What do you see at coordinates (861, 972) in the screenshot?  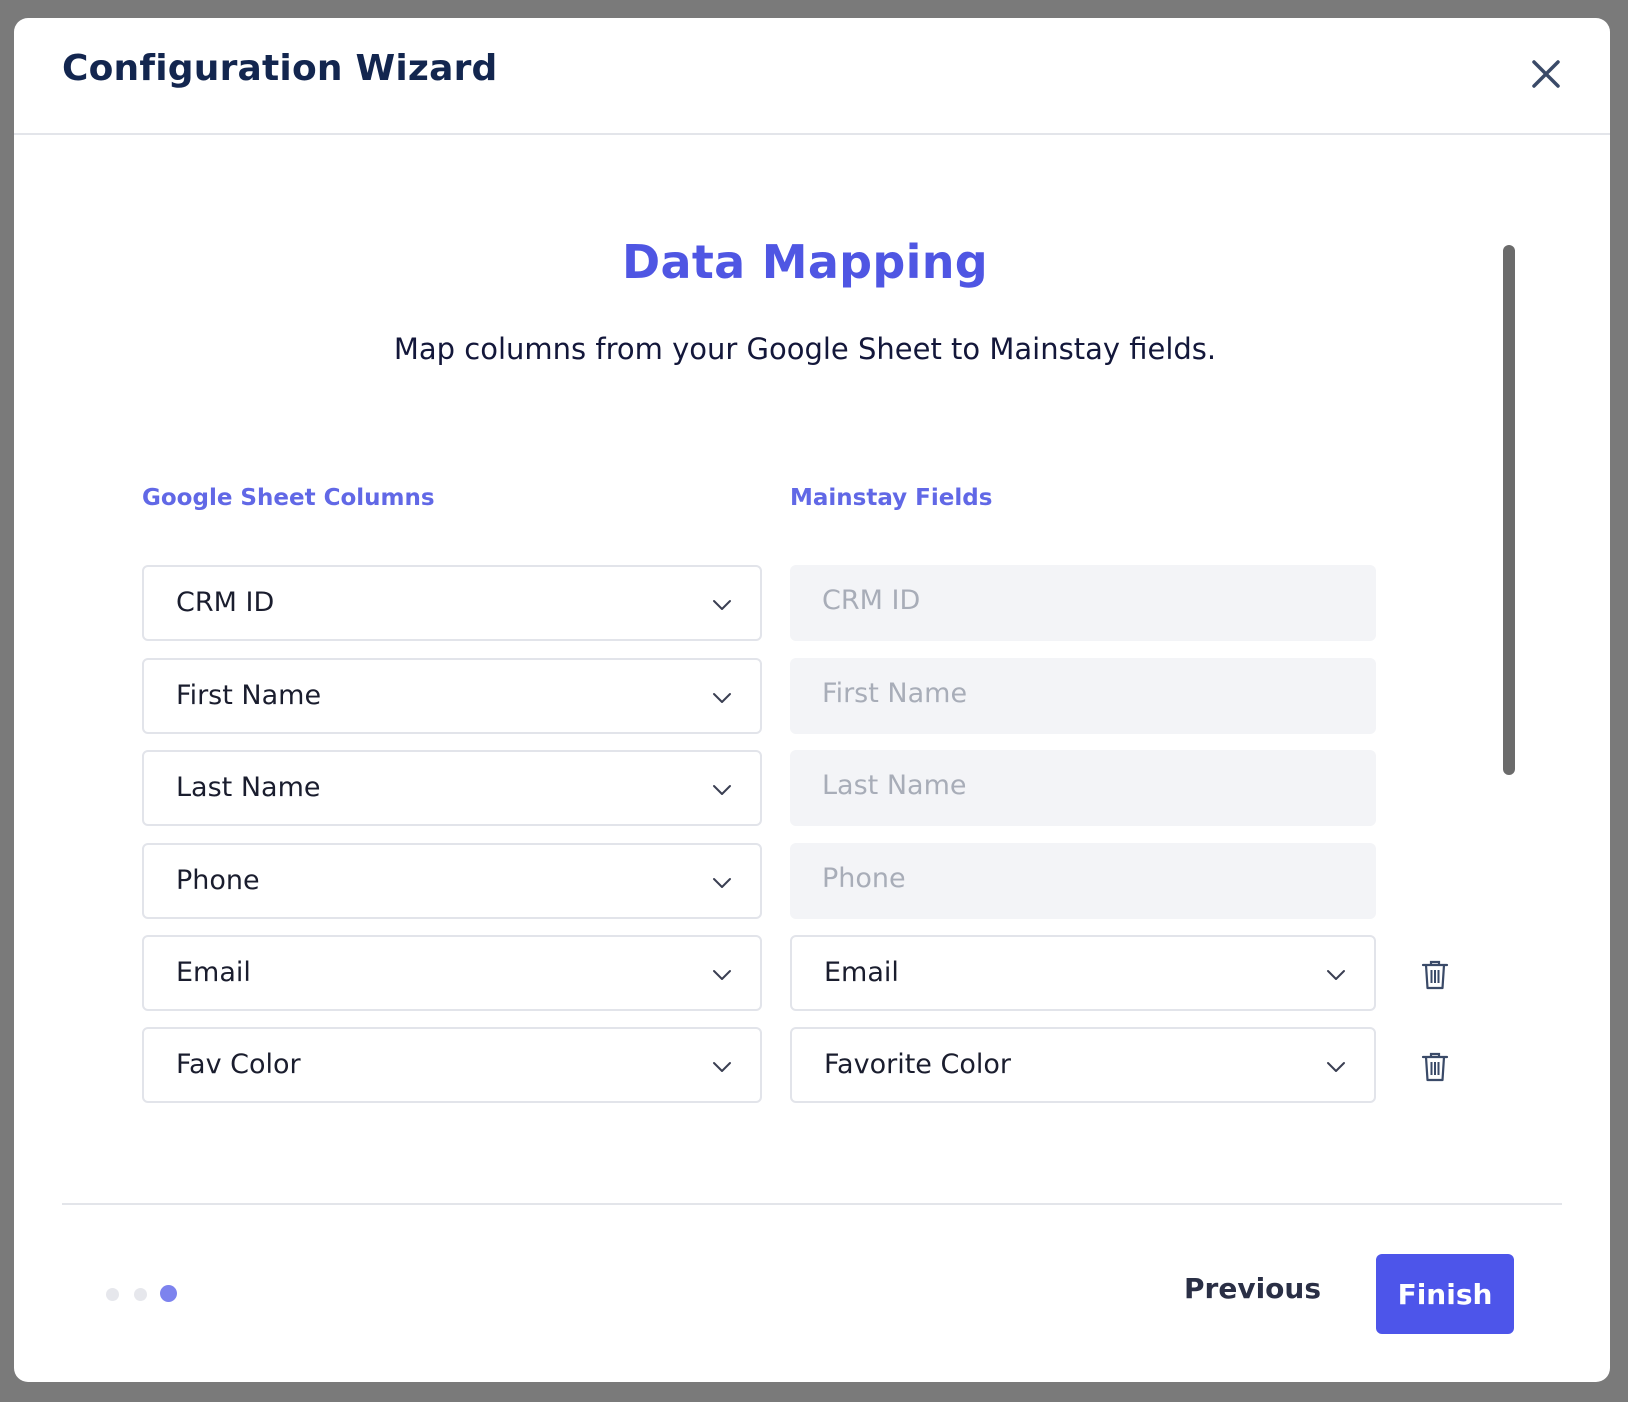 I see `mainstay-field-value: Email` at bounding box center [861, 972].